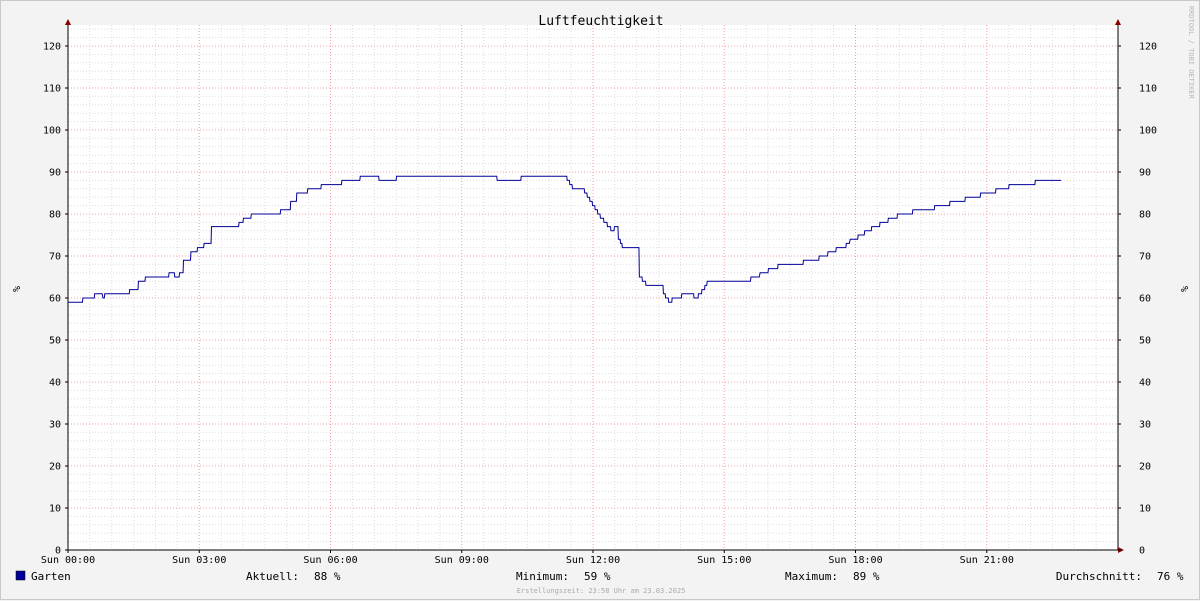 The width and height of the screenshot is (1200, 601). What do you see at coordinates (1145, 215) in the screenshot?
I see `y-tick-label-right: 80` at bounding box center [1145, 215].